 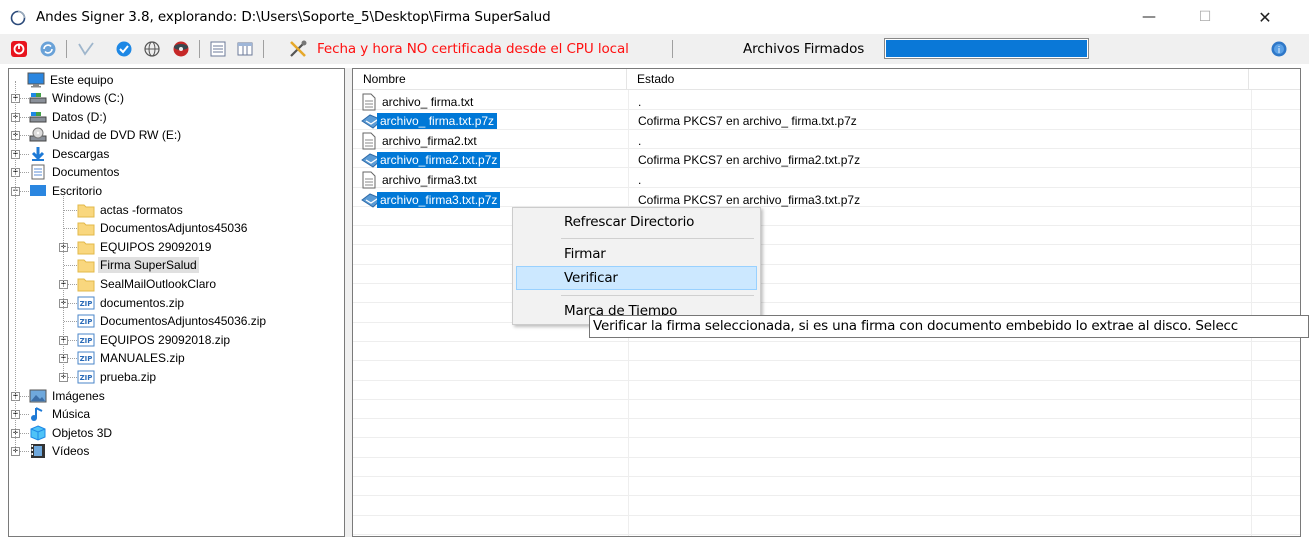 I want to click on stop-icon, so click(x=19, y=49).